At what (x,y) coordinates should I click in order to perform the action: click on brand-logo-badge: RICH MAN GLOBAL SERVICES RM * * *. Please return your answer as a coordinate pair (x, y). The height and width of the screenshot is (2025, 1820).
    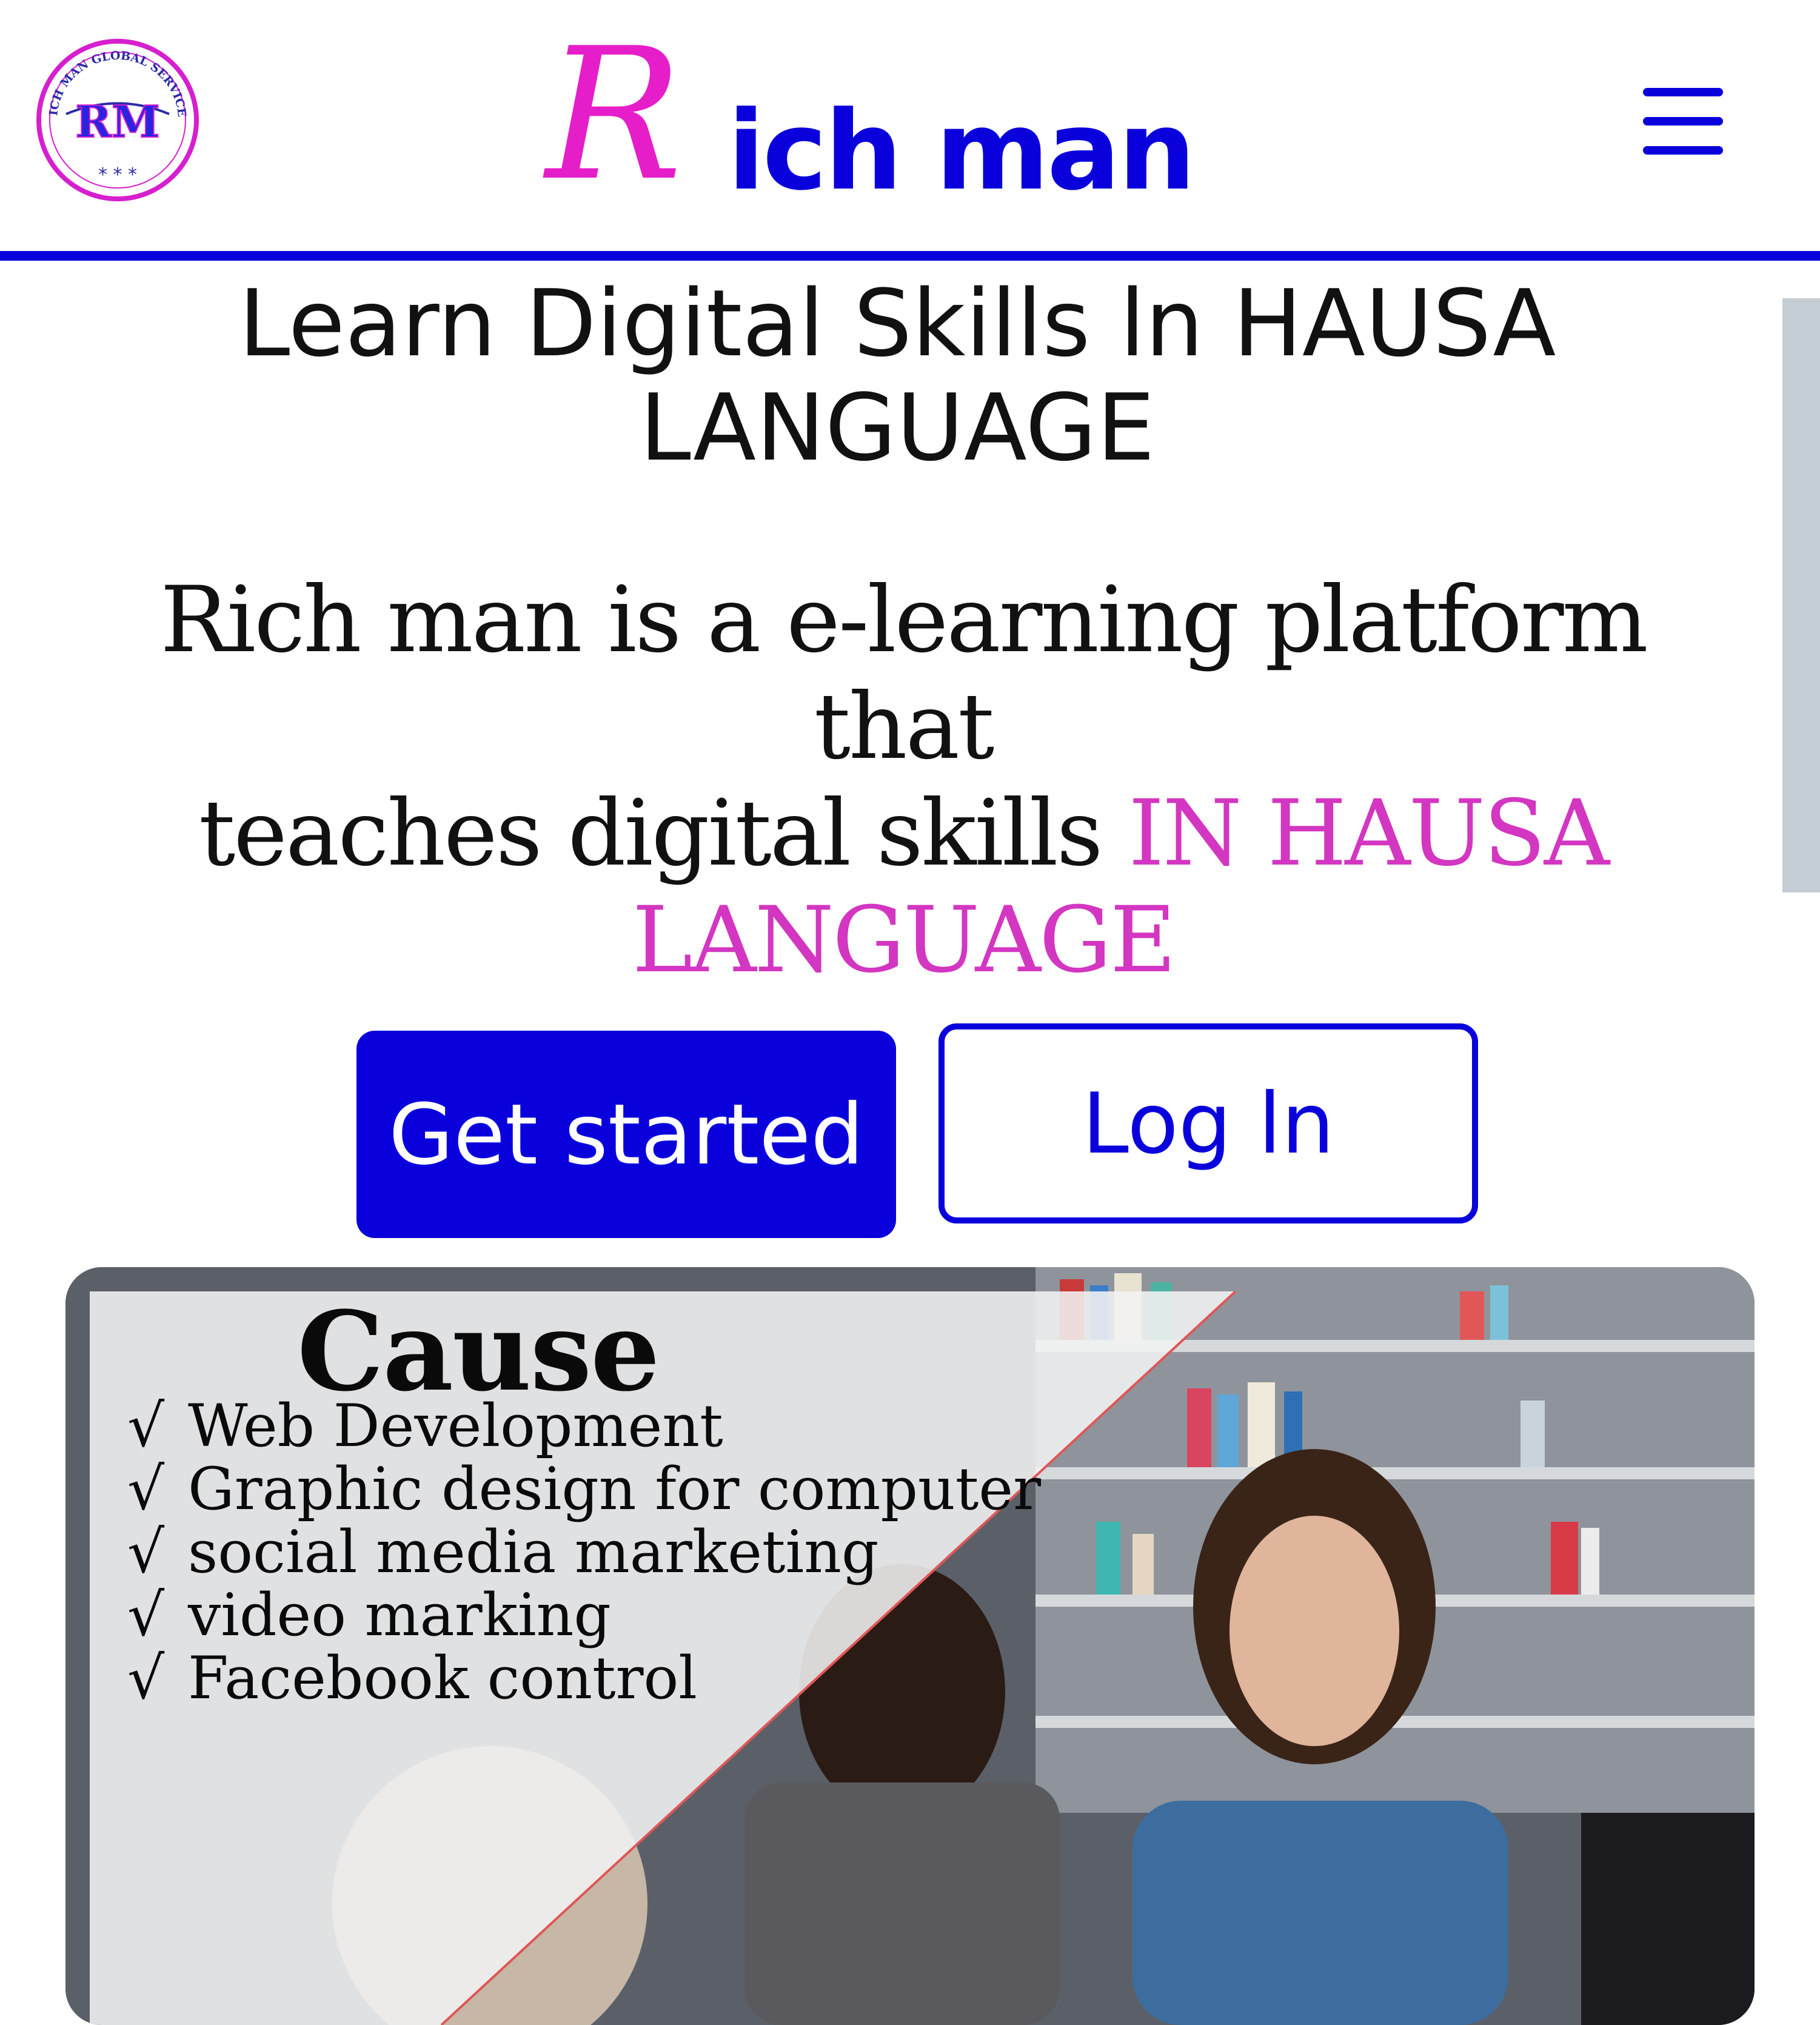
    Looking at the image, I should click on (118, 120).